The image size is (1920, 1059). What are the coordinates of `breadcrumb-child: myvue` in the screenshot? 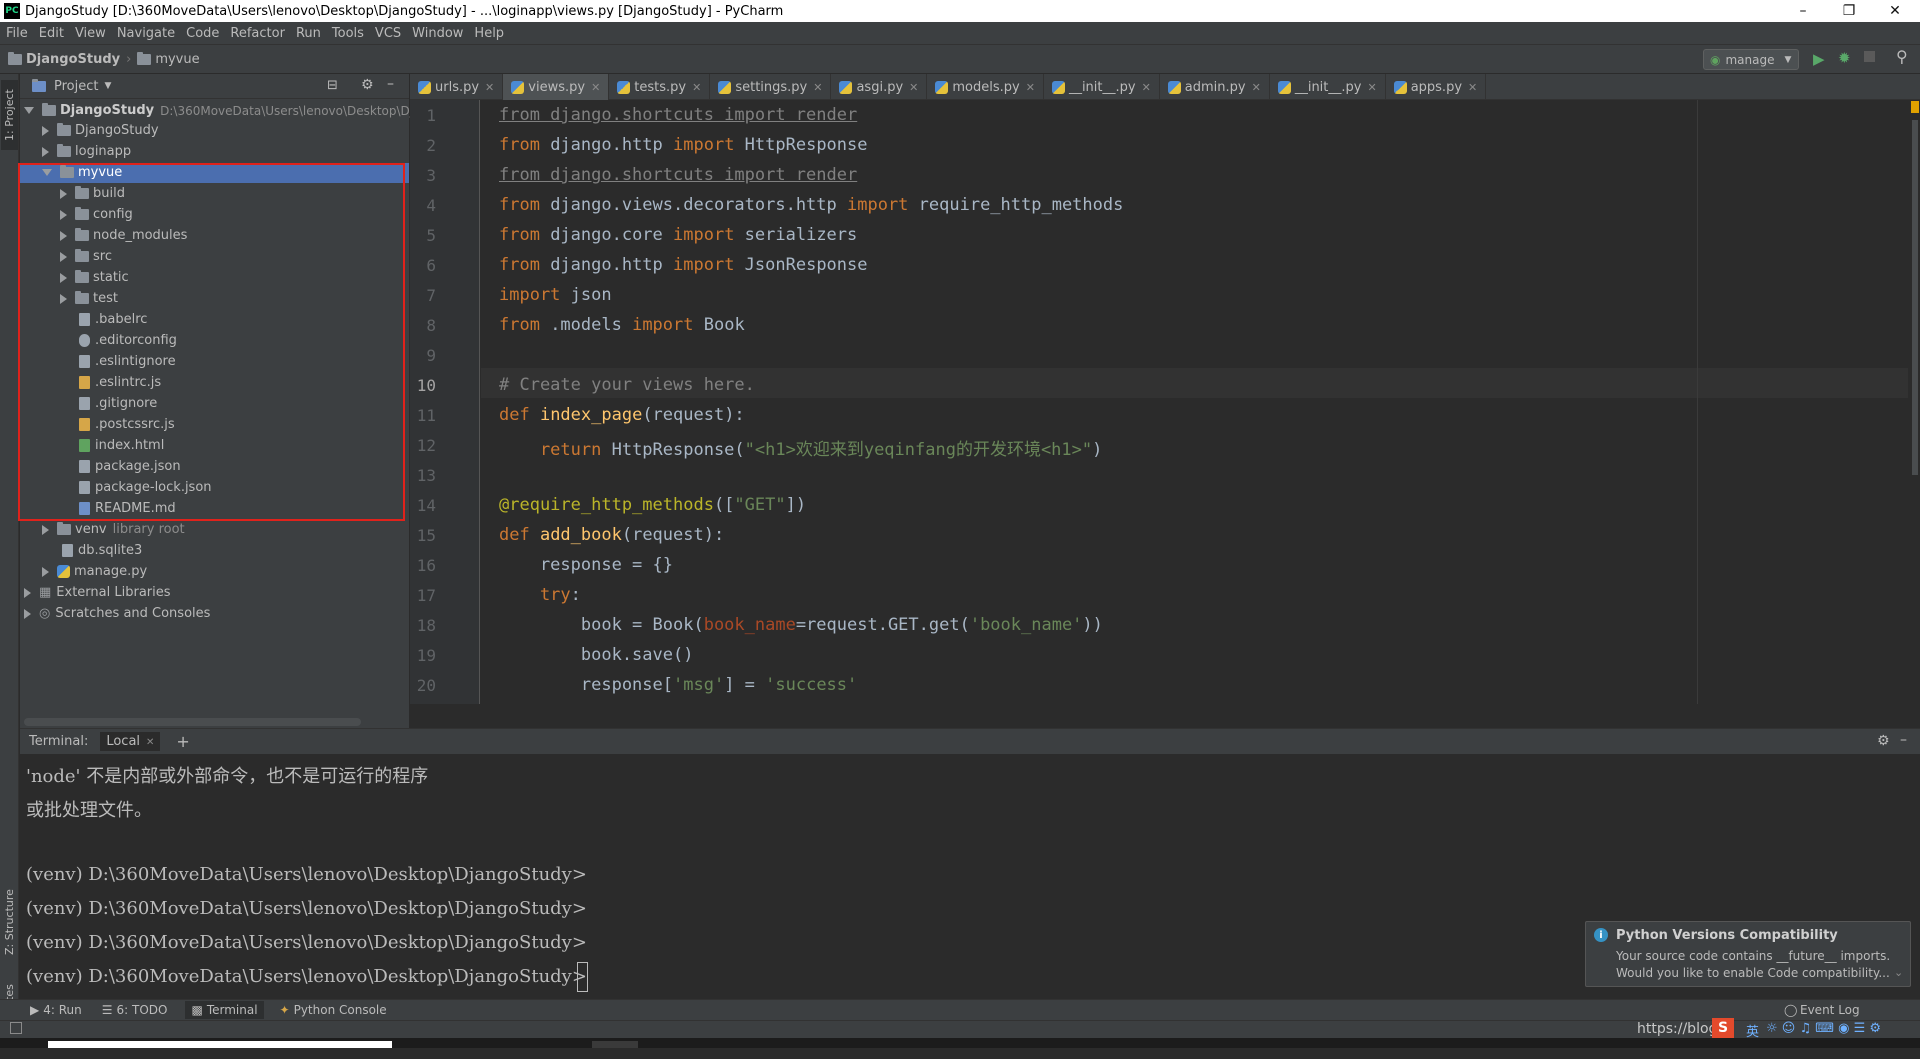 It's located at (177, 59).